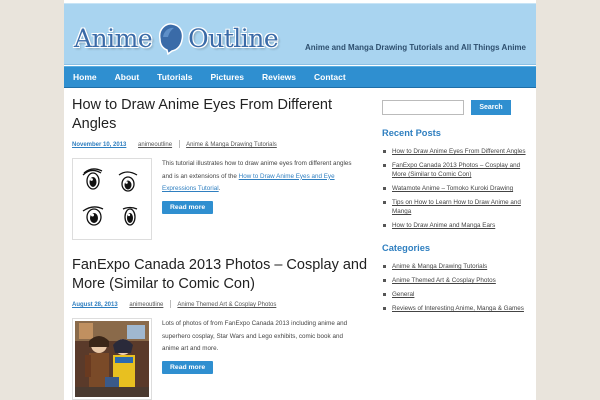  I want to click on nav-item-home: Home, so click(85, 77).